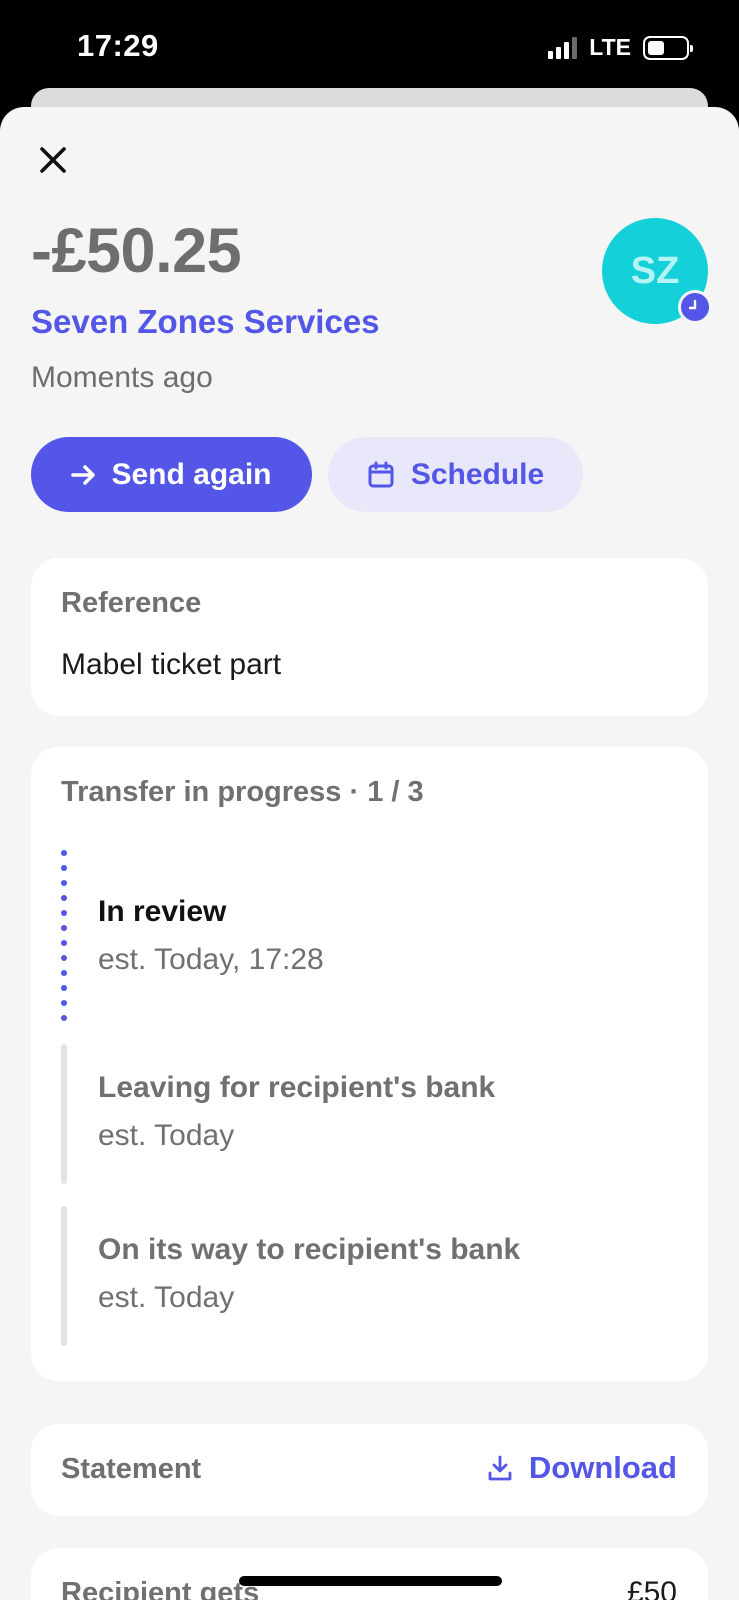 This screenshot has height=1600, width=739. I want to click on recipient-label: Recipient gets, so click(160, 1588).